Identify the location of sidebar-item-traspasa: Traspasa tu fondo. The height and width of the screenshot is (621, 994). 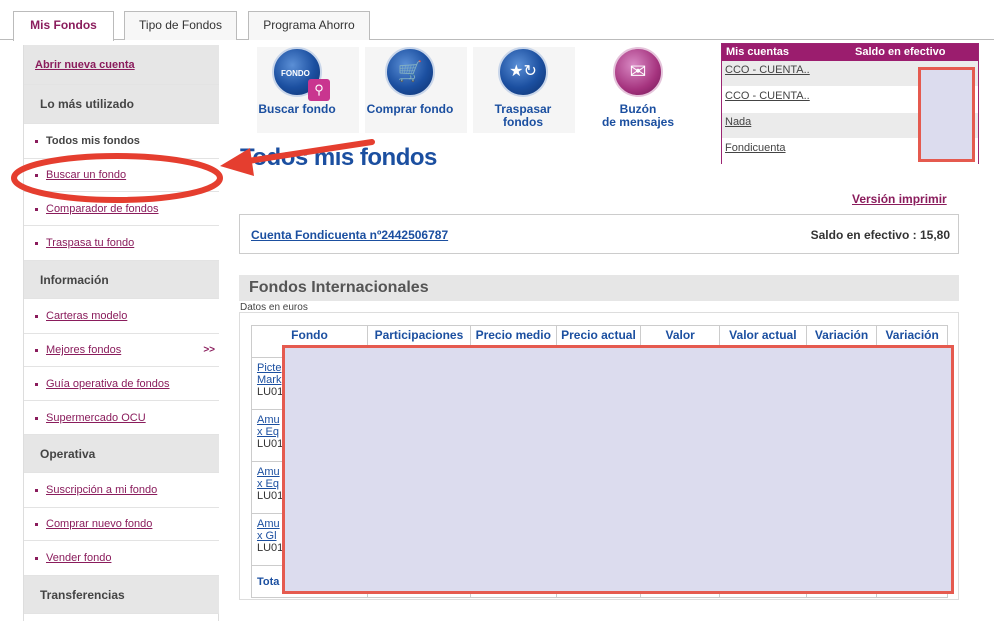
(121, 243).